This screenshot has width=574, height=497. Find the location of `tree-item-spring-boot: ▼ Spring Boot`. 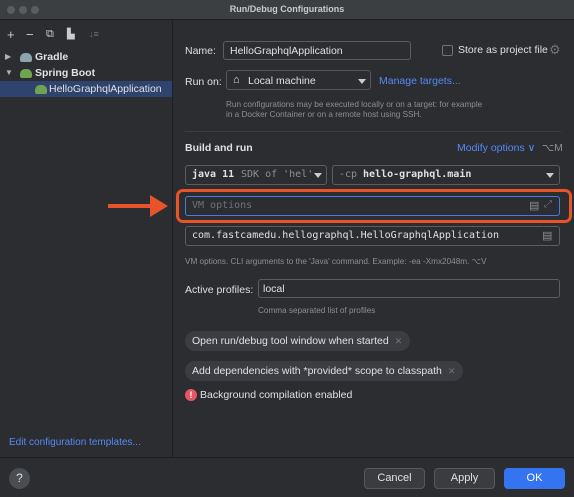

tree-item-spring-boot: ▼ Spring Boot is located at coordinates (86, 73).